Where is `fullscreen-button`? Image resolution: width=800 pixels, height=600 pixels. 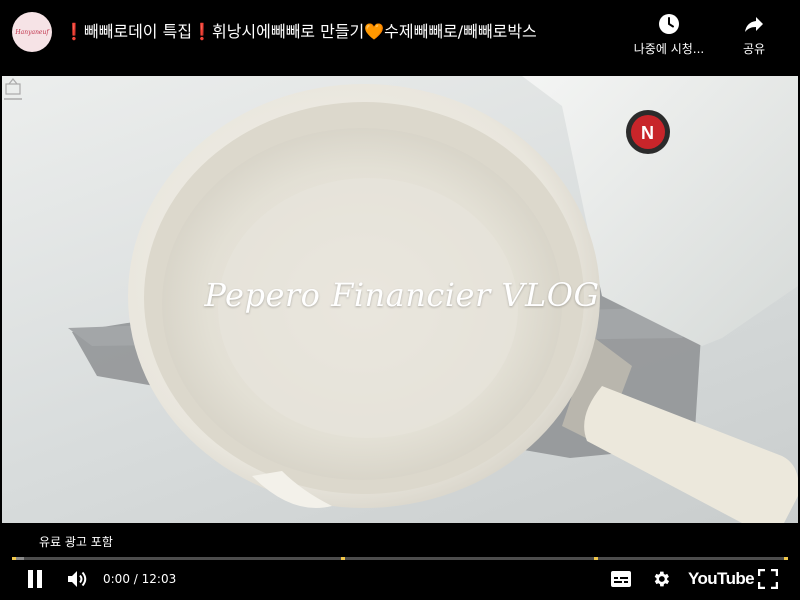 fullscreen-button is located at coordinates (768, 579).